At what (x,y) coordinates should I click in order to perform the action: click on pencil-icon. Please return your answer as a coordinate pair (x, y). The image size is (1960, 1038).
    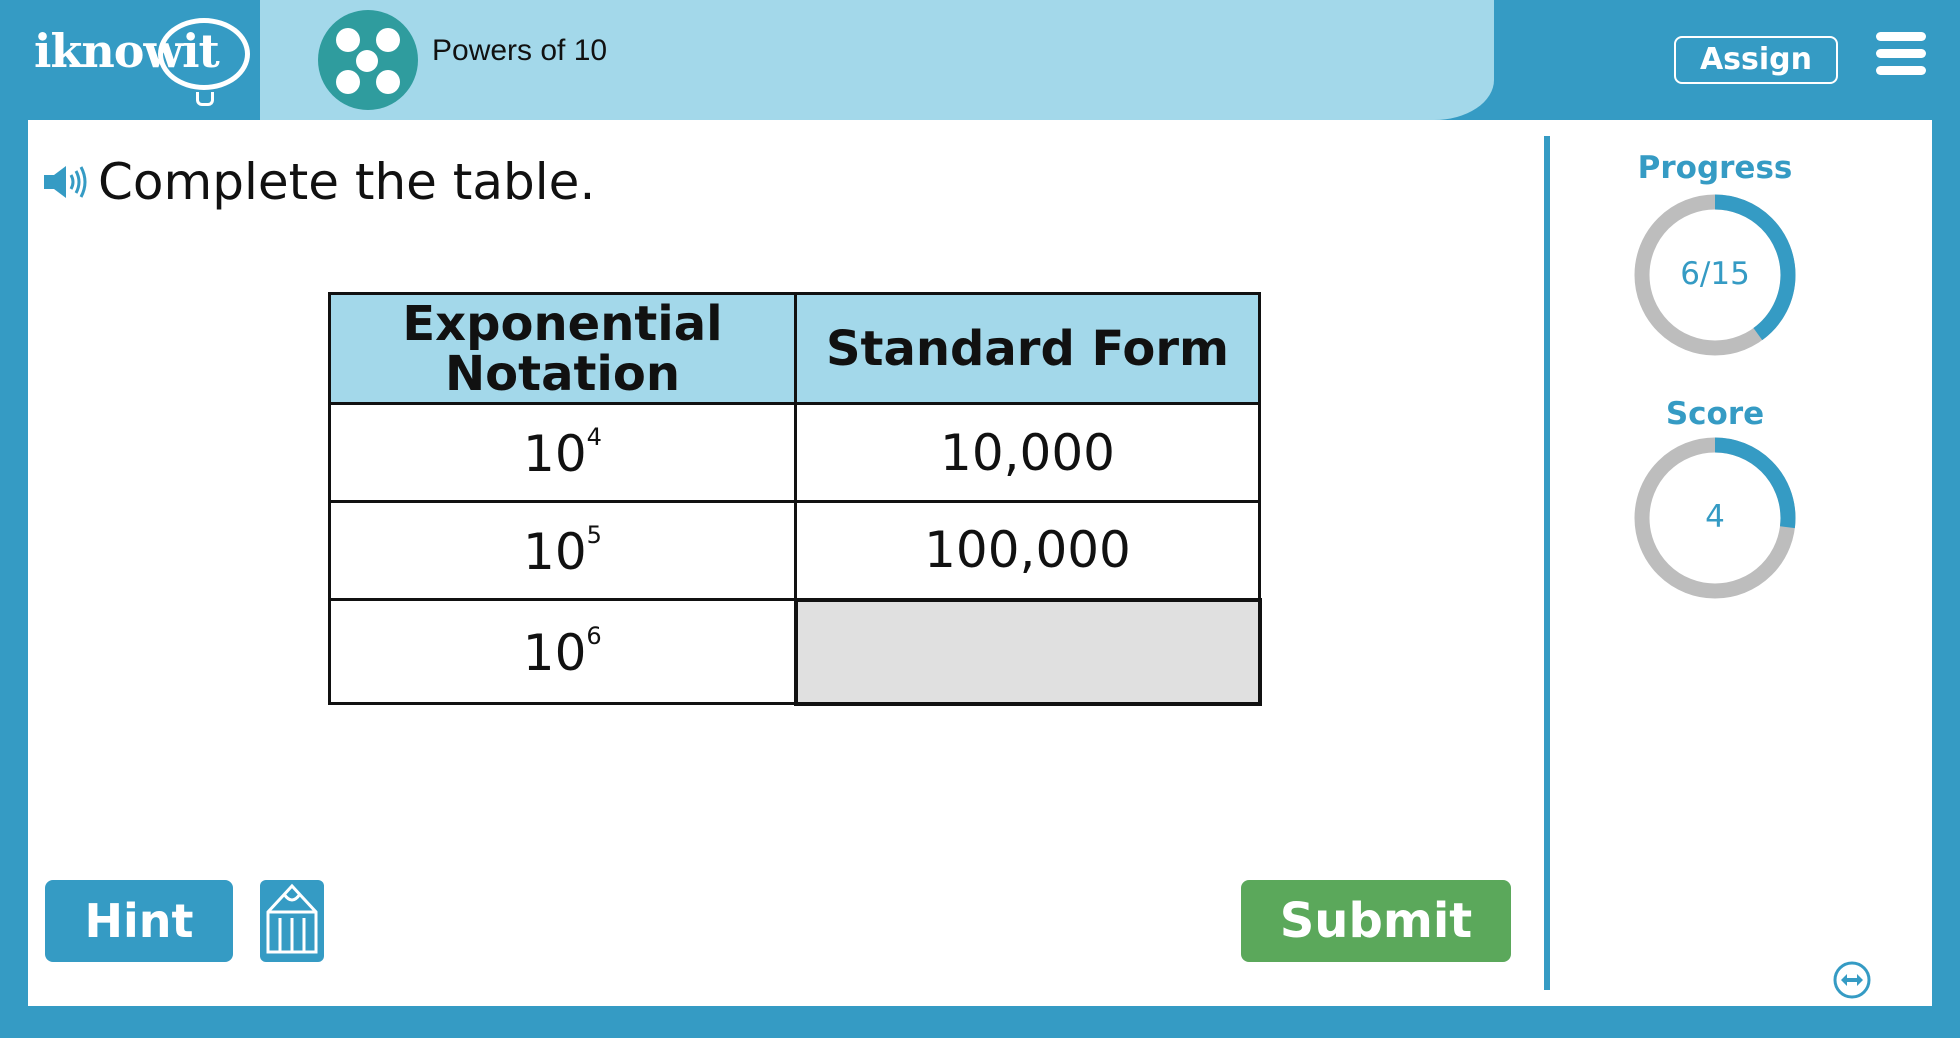
    Looking at the image, I should click on (292, 918).